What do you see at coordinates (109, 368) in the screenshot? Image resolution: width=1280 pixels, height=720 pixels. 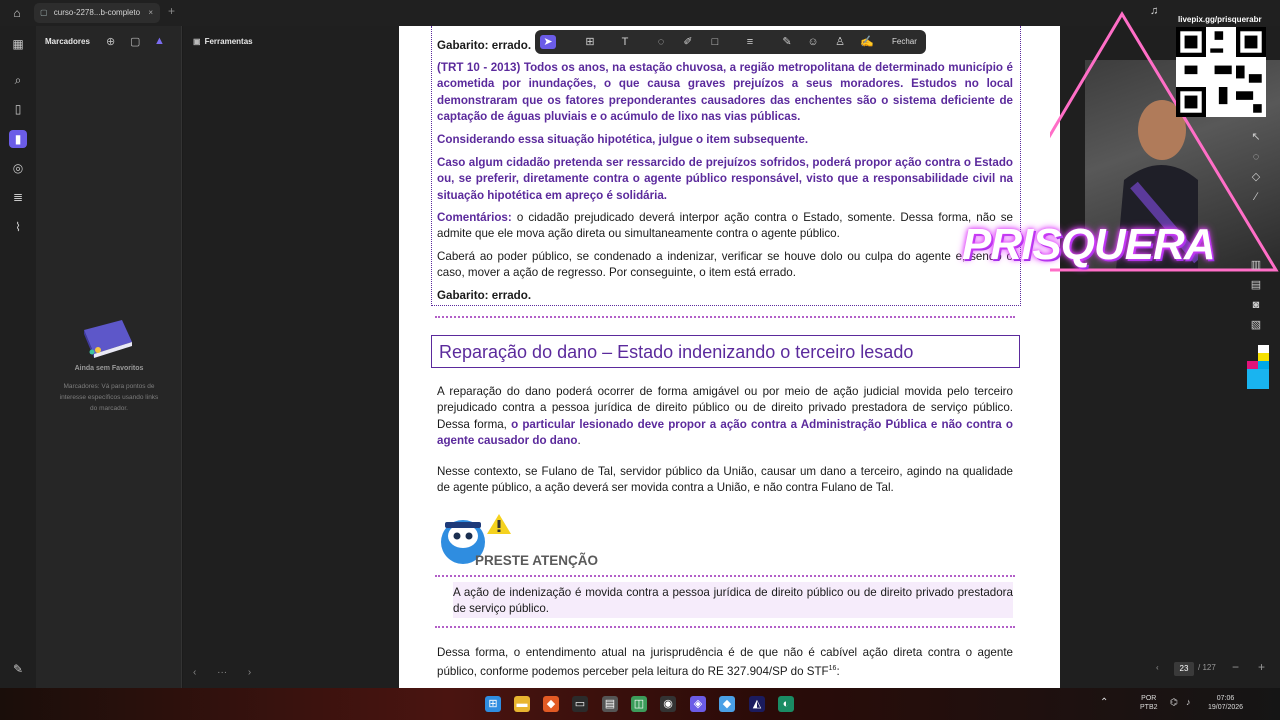 I see `empty-bookmarks-title: Ainda sem Favoritos` at bounding box center [109, 368].